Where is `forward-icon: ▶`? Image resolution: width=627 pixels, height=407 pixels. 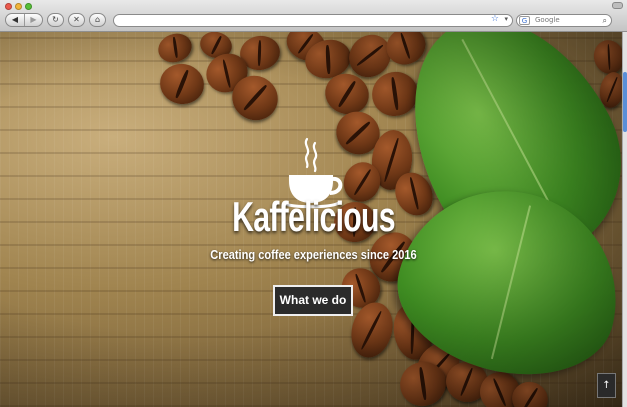
forward-icon: ▶ is located at coordinates (33, 20).